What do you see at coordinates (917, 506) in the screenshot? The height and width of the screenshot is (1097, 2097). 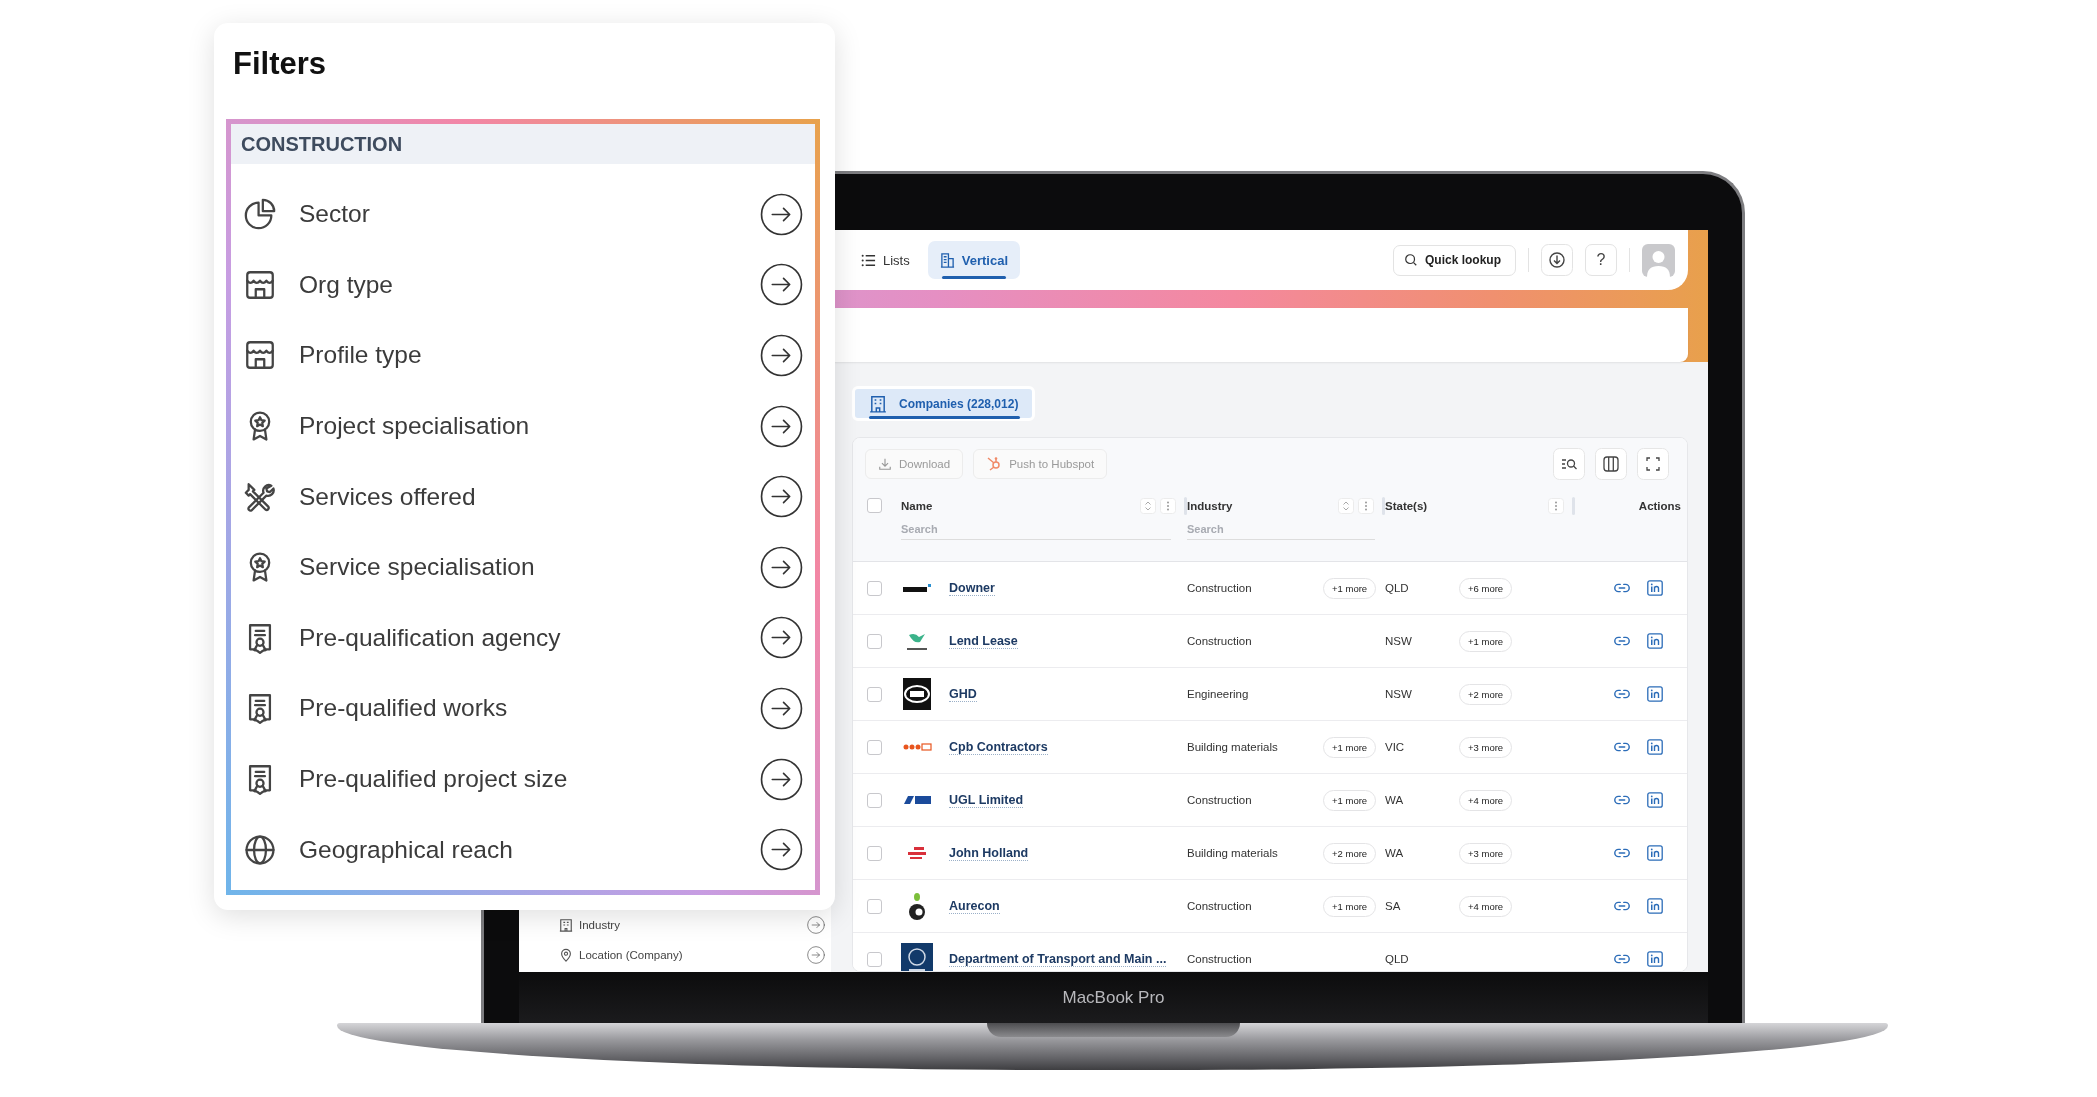 I see `column-header: Name` at bounding box center [917, 506].